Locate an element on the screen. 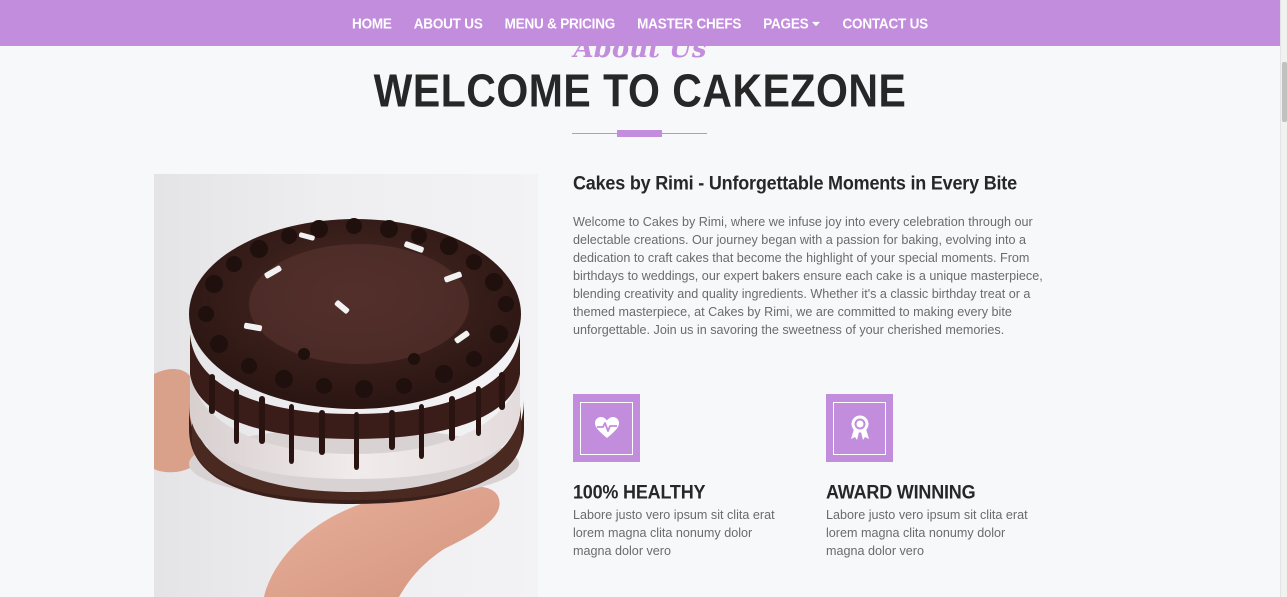  heart-pulse-icon is located at coordinates (606, 427).